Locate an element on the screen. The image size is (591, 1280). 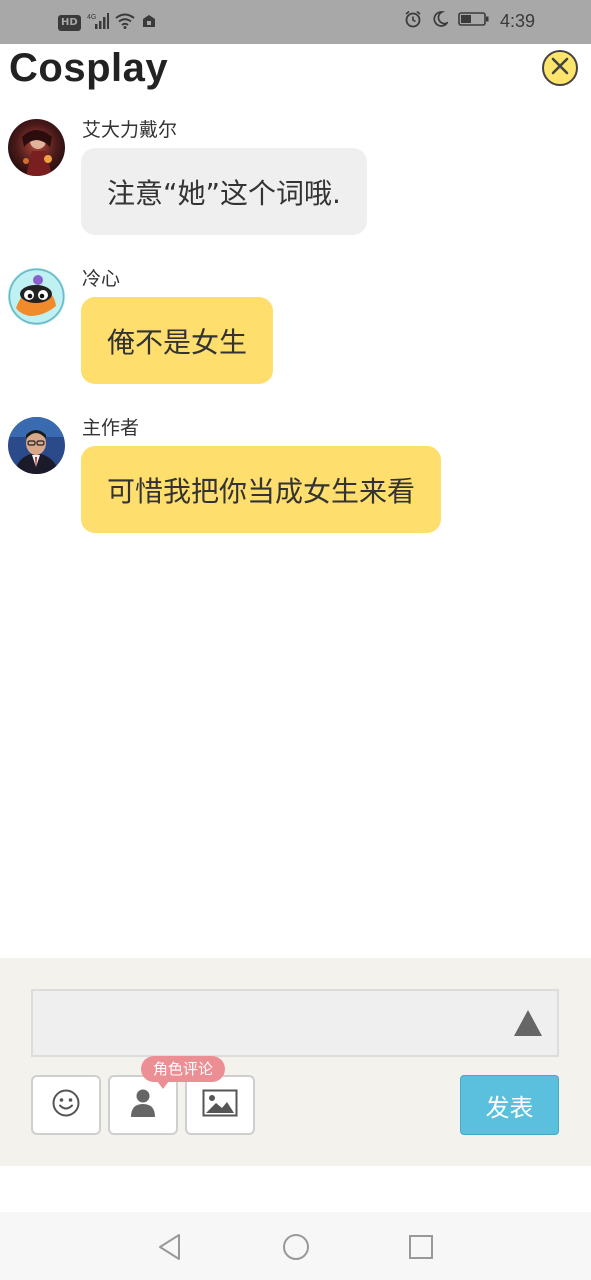
page-title: Cosplay is located at coordinates (89, 68).